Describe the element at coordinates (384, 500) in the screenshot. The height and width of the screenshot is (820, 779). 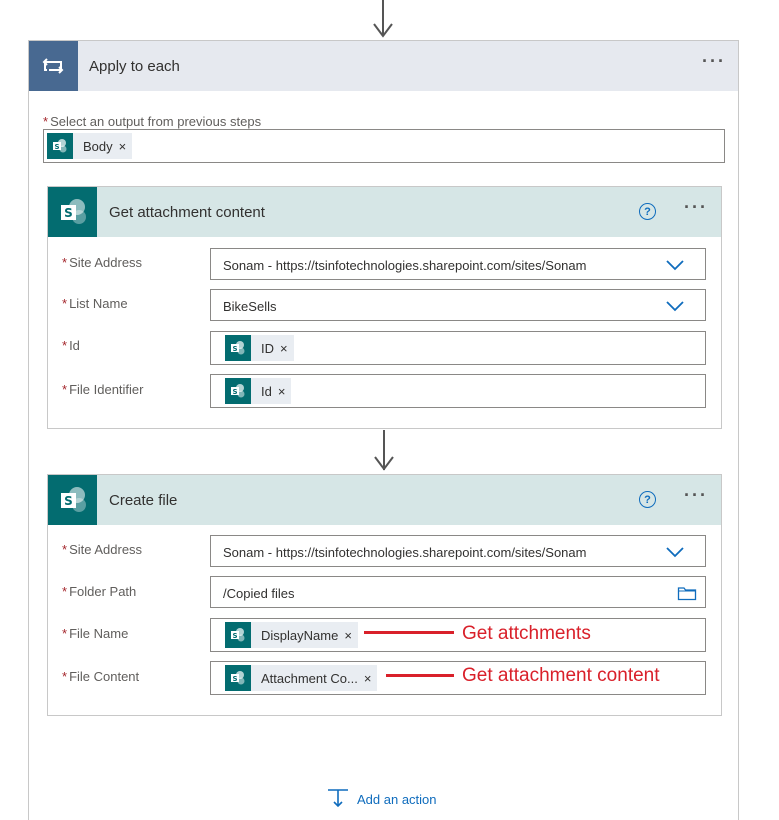
I see `create-file-header: S Create file ? ···` at that location.